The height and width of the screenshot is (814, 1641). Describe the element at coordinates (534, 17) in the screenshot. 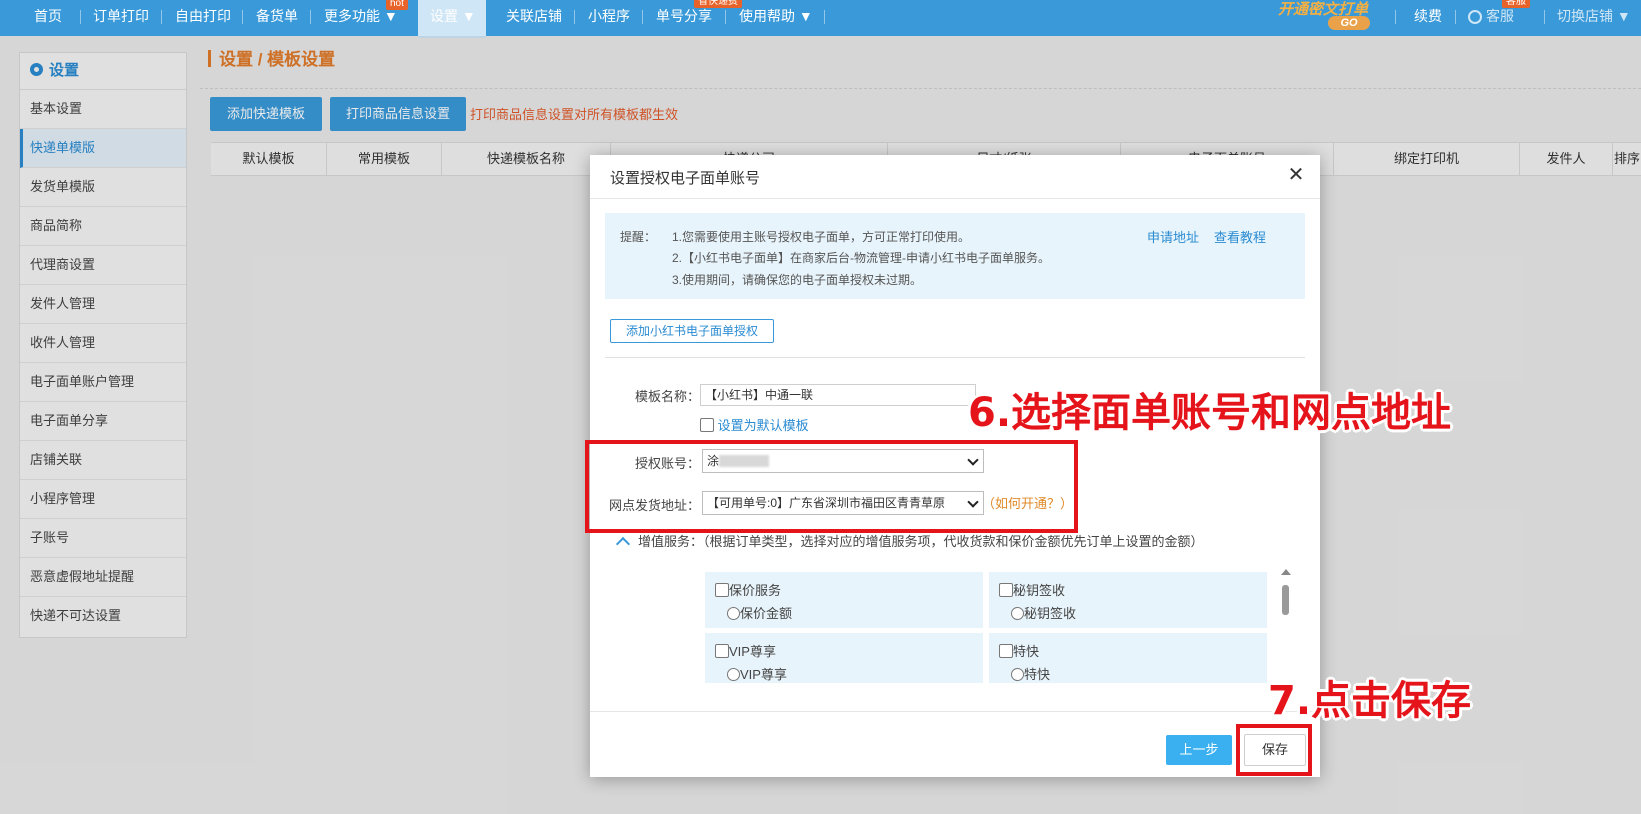

I see `nav-linked-shops: 关联店铺` at that location.